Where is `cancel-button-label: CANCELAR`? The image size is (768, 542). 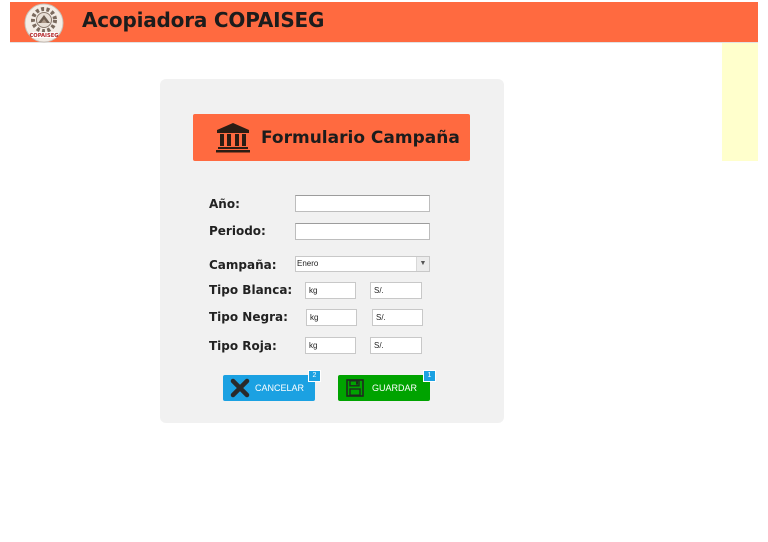
cancel-button-label: CANCELAR is located at coordinates (280, 388).